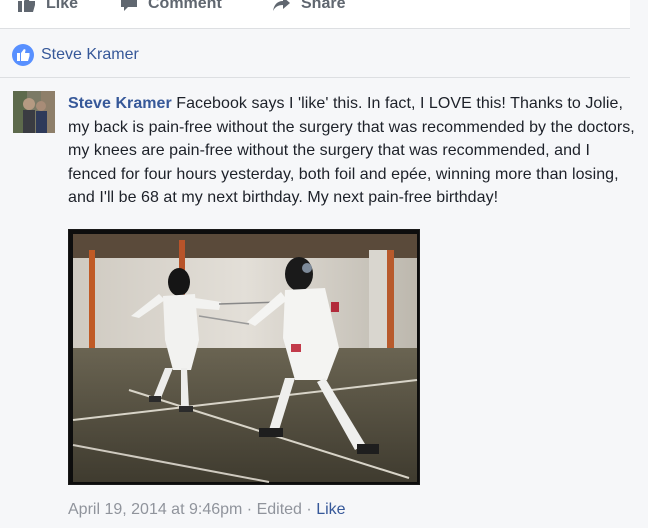  What do you see at coordinates (185, 6) in the screenshot?
I see `comment-button-label: Comment` at bounding box center [185, 6].